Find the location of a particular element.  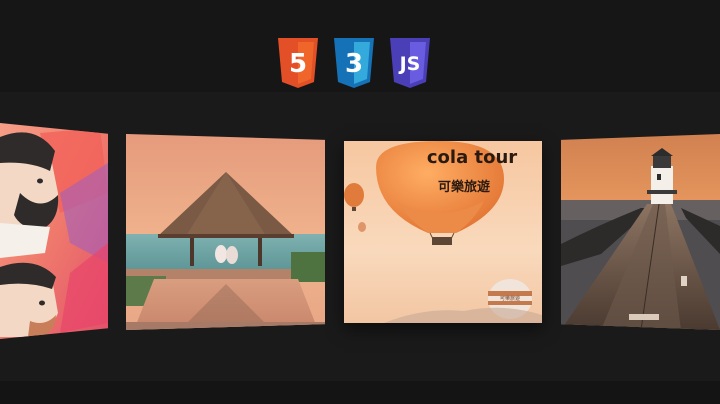

balloon-small-text: 可樂旅遊 is located at coordinates (510, 298).